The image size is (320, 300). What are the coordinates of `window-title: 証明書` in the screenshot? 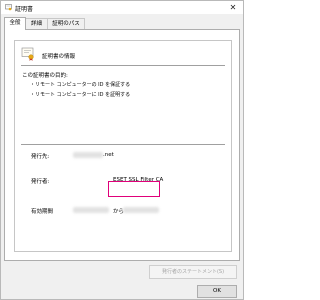 It's located at (24, 9).